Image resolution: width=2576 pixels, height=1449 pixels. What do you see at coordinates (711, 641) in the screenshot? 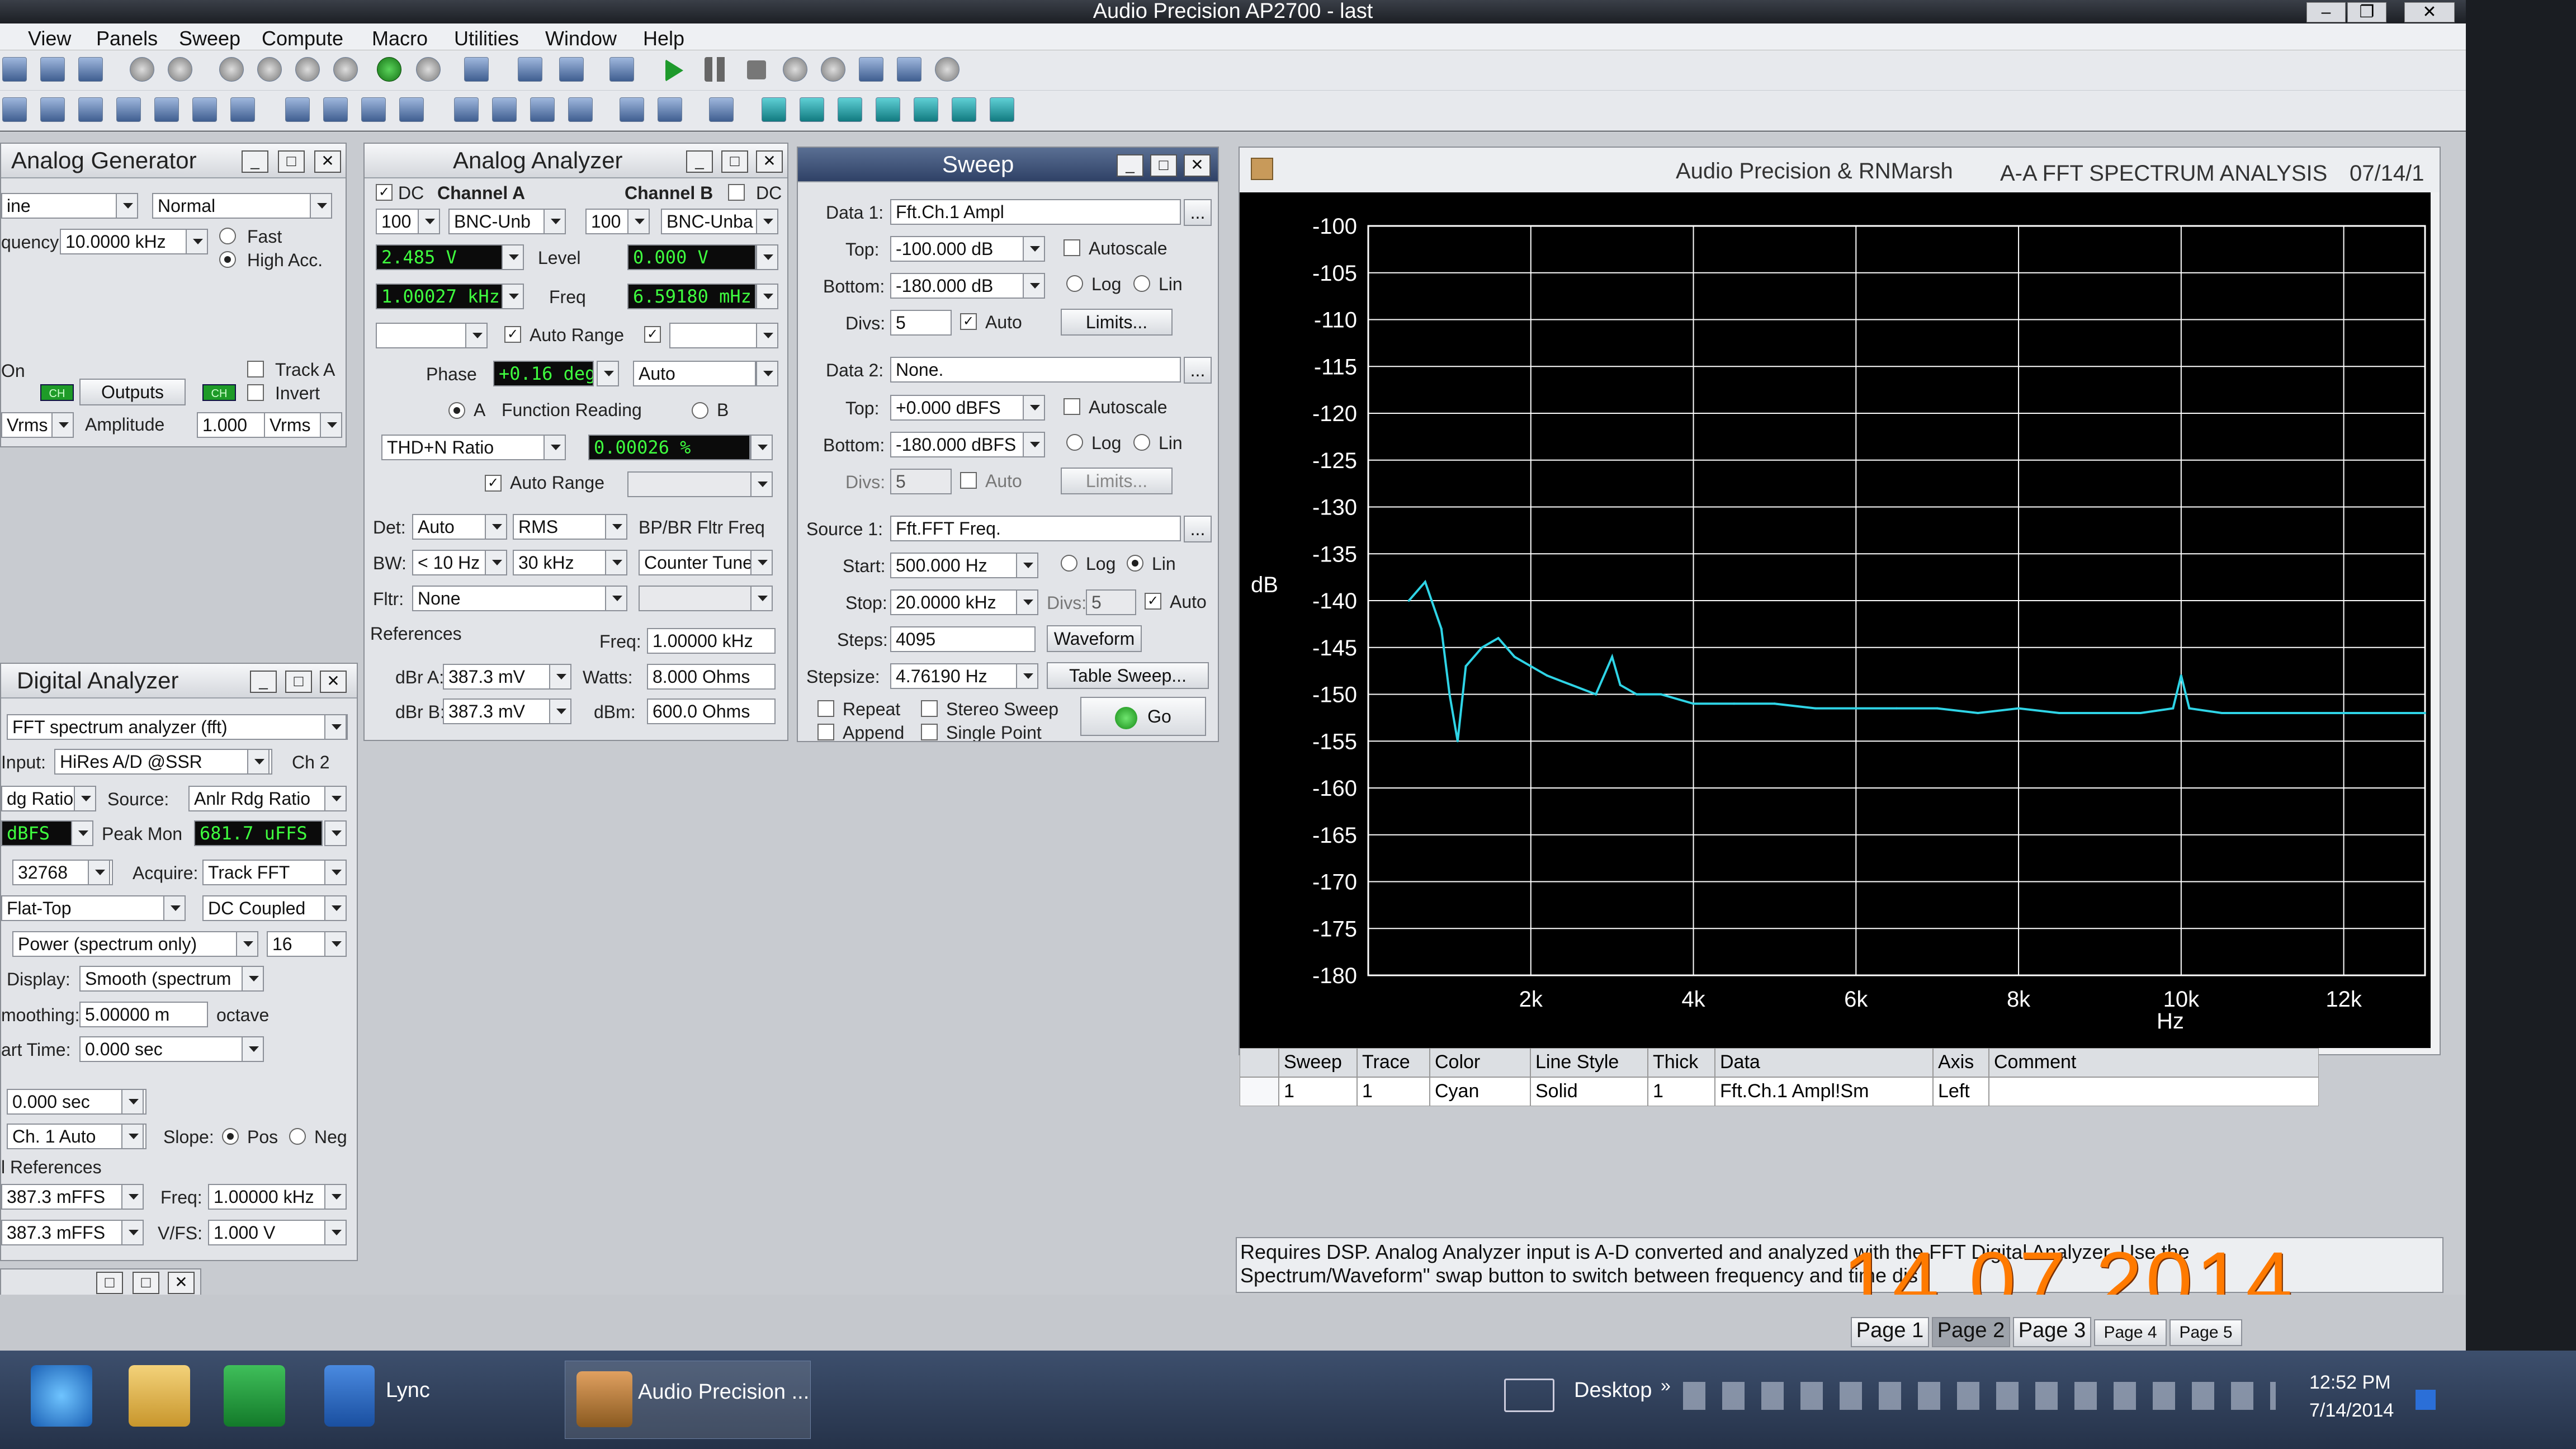
I see `ref-freq-field: 1.00000 kHz` at bounding box center [711, 641].